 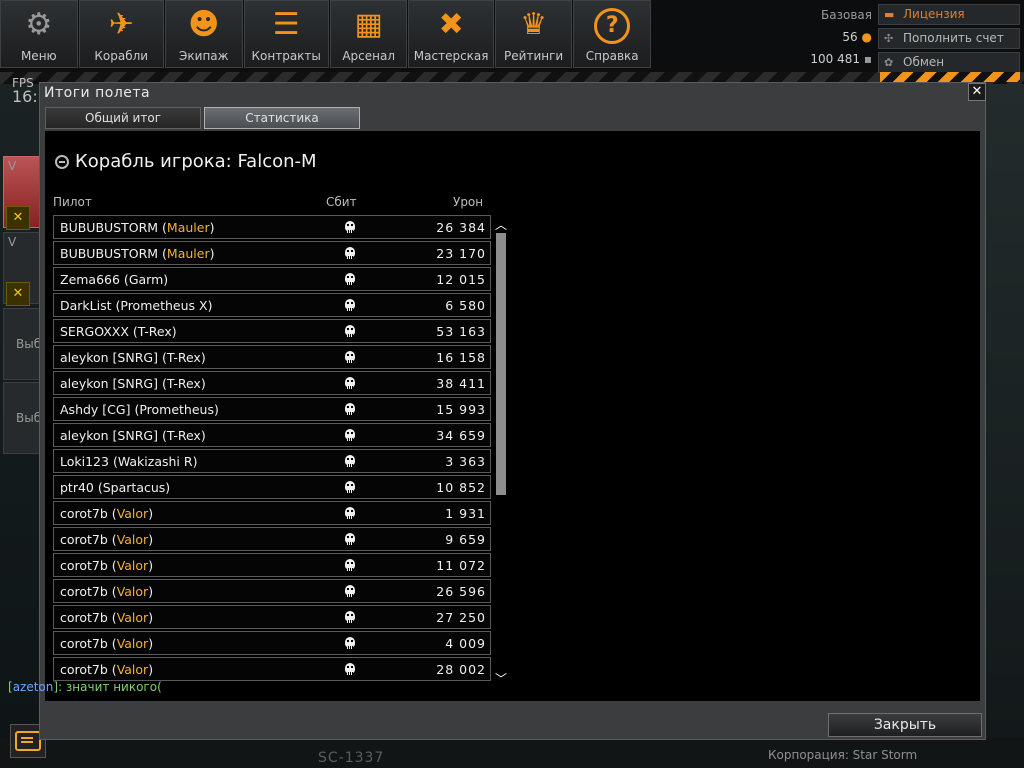 I want to click on damage-value: 4 009, so click(x=465, y=643).